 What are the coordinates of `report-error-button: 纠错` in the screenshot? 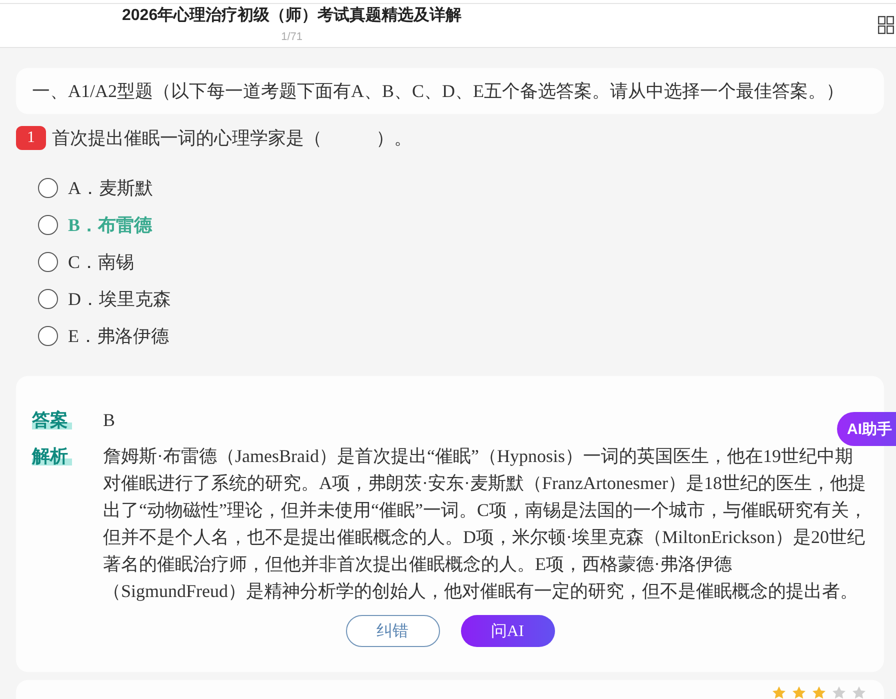 It's located at (393, 631).